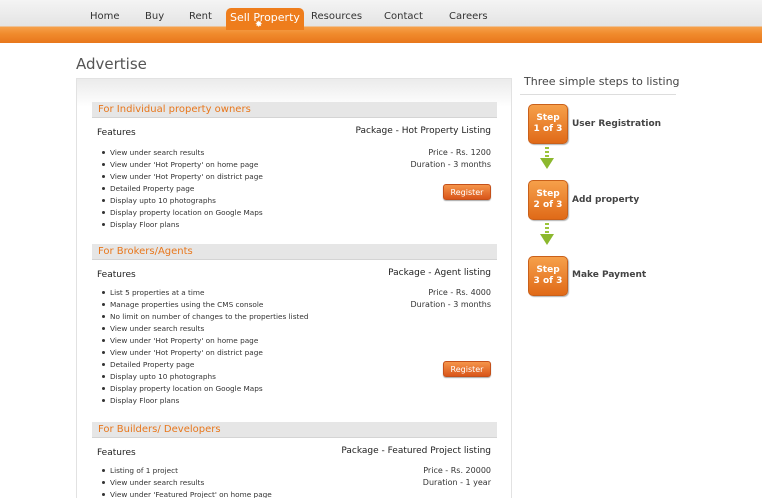 This screenshot has width=762, height=498. What do you see at coordinates (294, 110) in the screenshot?
I see `section-header: For Individual property owners` at bounding box center [294, 110].